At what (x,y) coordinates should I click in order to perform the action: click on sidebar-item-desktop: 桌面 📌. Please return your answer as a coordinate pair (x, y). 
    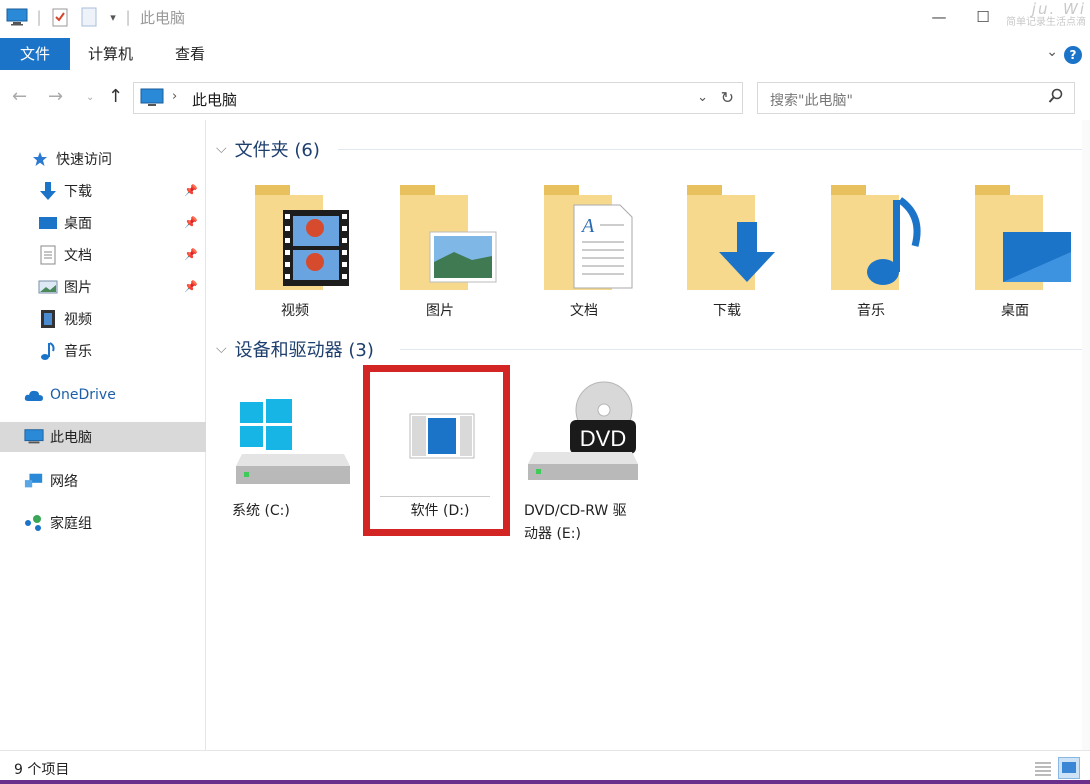
    Looking at the image, I should click on (103, 223).